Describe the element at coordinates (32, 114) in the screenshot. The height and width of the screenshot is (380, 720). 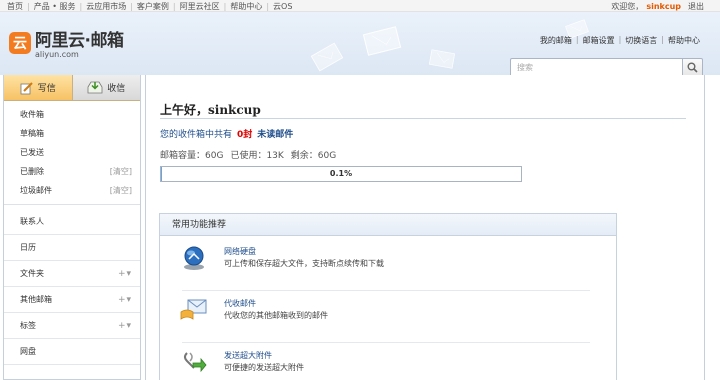
I see `folder-label: 收件箱` at that location.